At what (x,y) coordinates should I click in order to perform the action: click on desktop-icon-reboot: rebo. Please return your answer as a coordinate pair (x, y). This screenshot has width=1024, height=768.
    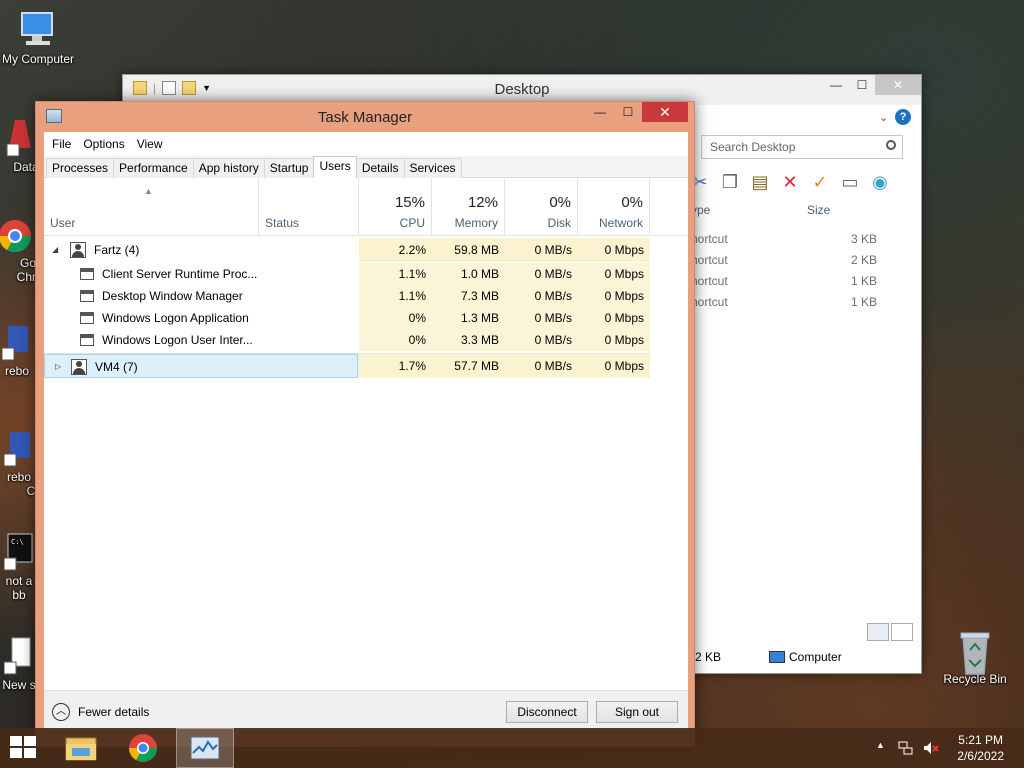
    Looking at the image, I should click on (20, 350).